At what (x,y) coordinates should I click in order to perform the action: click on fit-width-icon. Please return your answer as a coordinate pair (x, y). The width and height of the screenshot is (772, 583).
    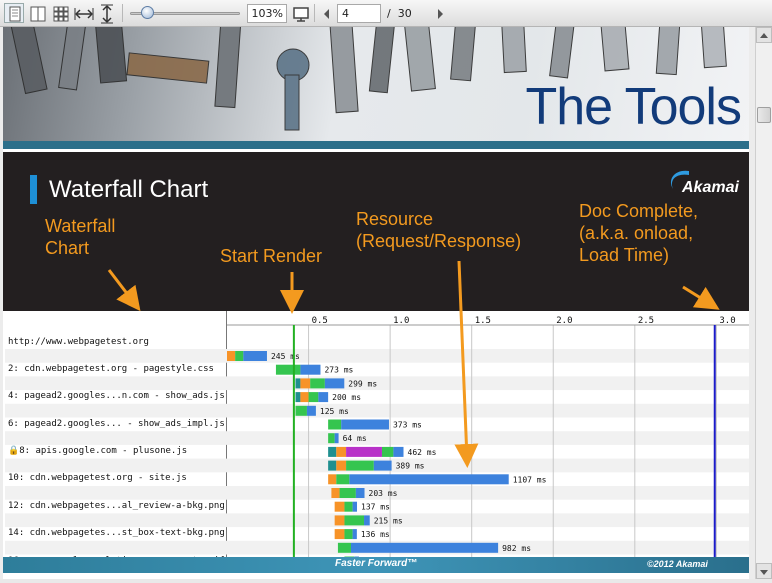
    Looking at the image, I should click on (83, 13).